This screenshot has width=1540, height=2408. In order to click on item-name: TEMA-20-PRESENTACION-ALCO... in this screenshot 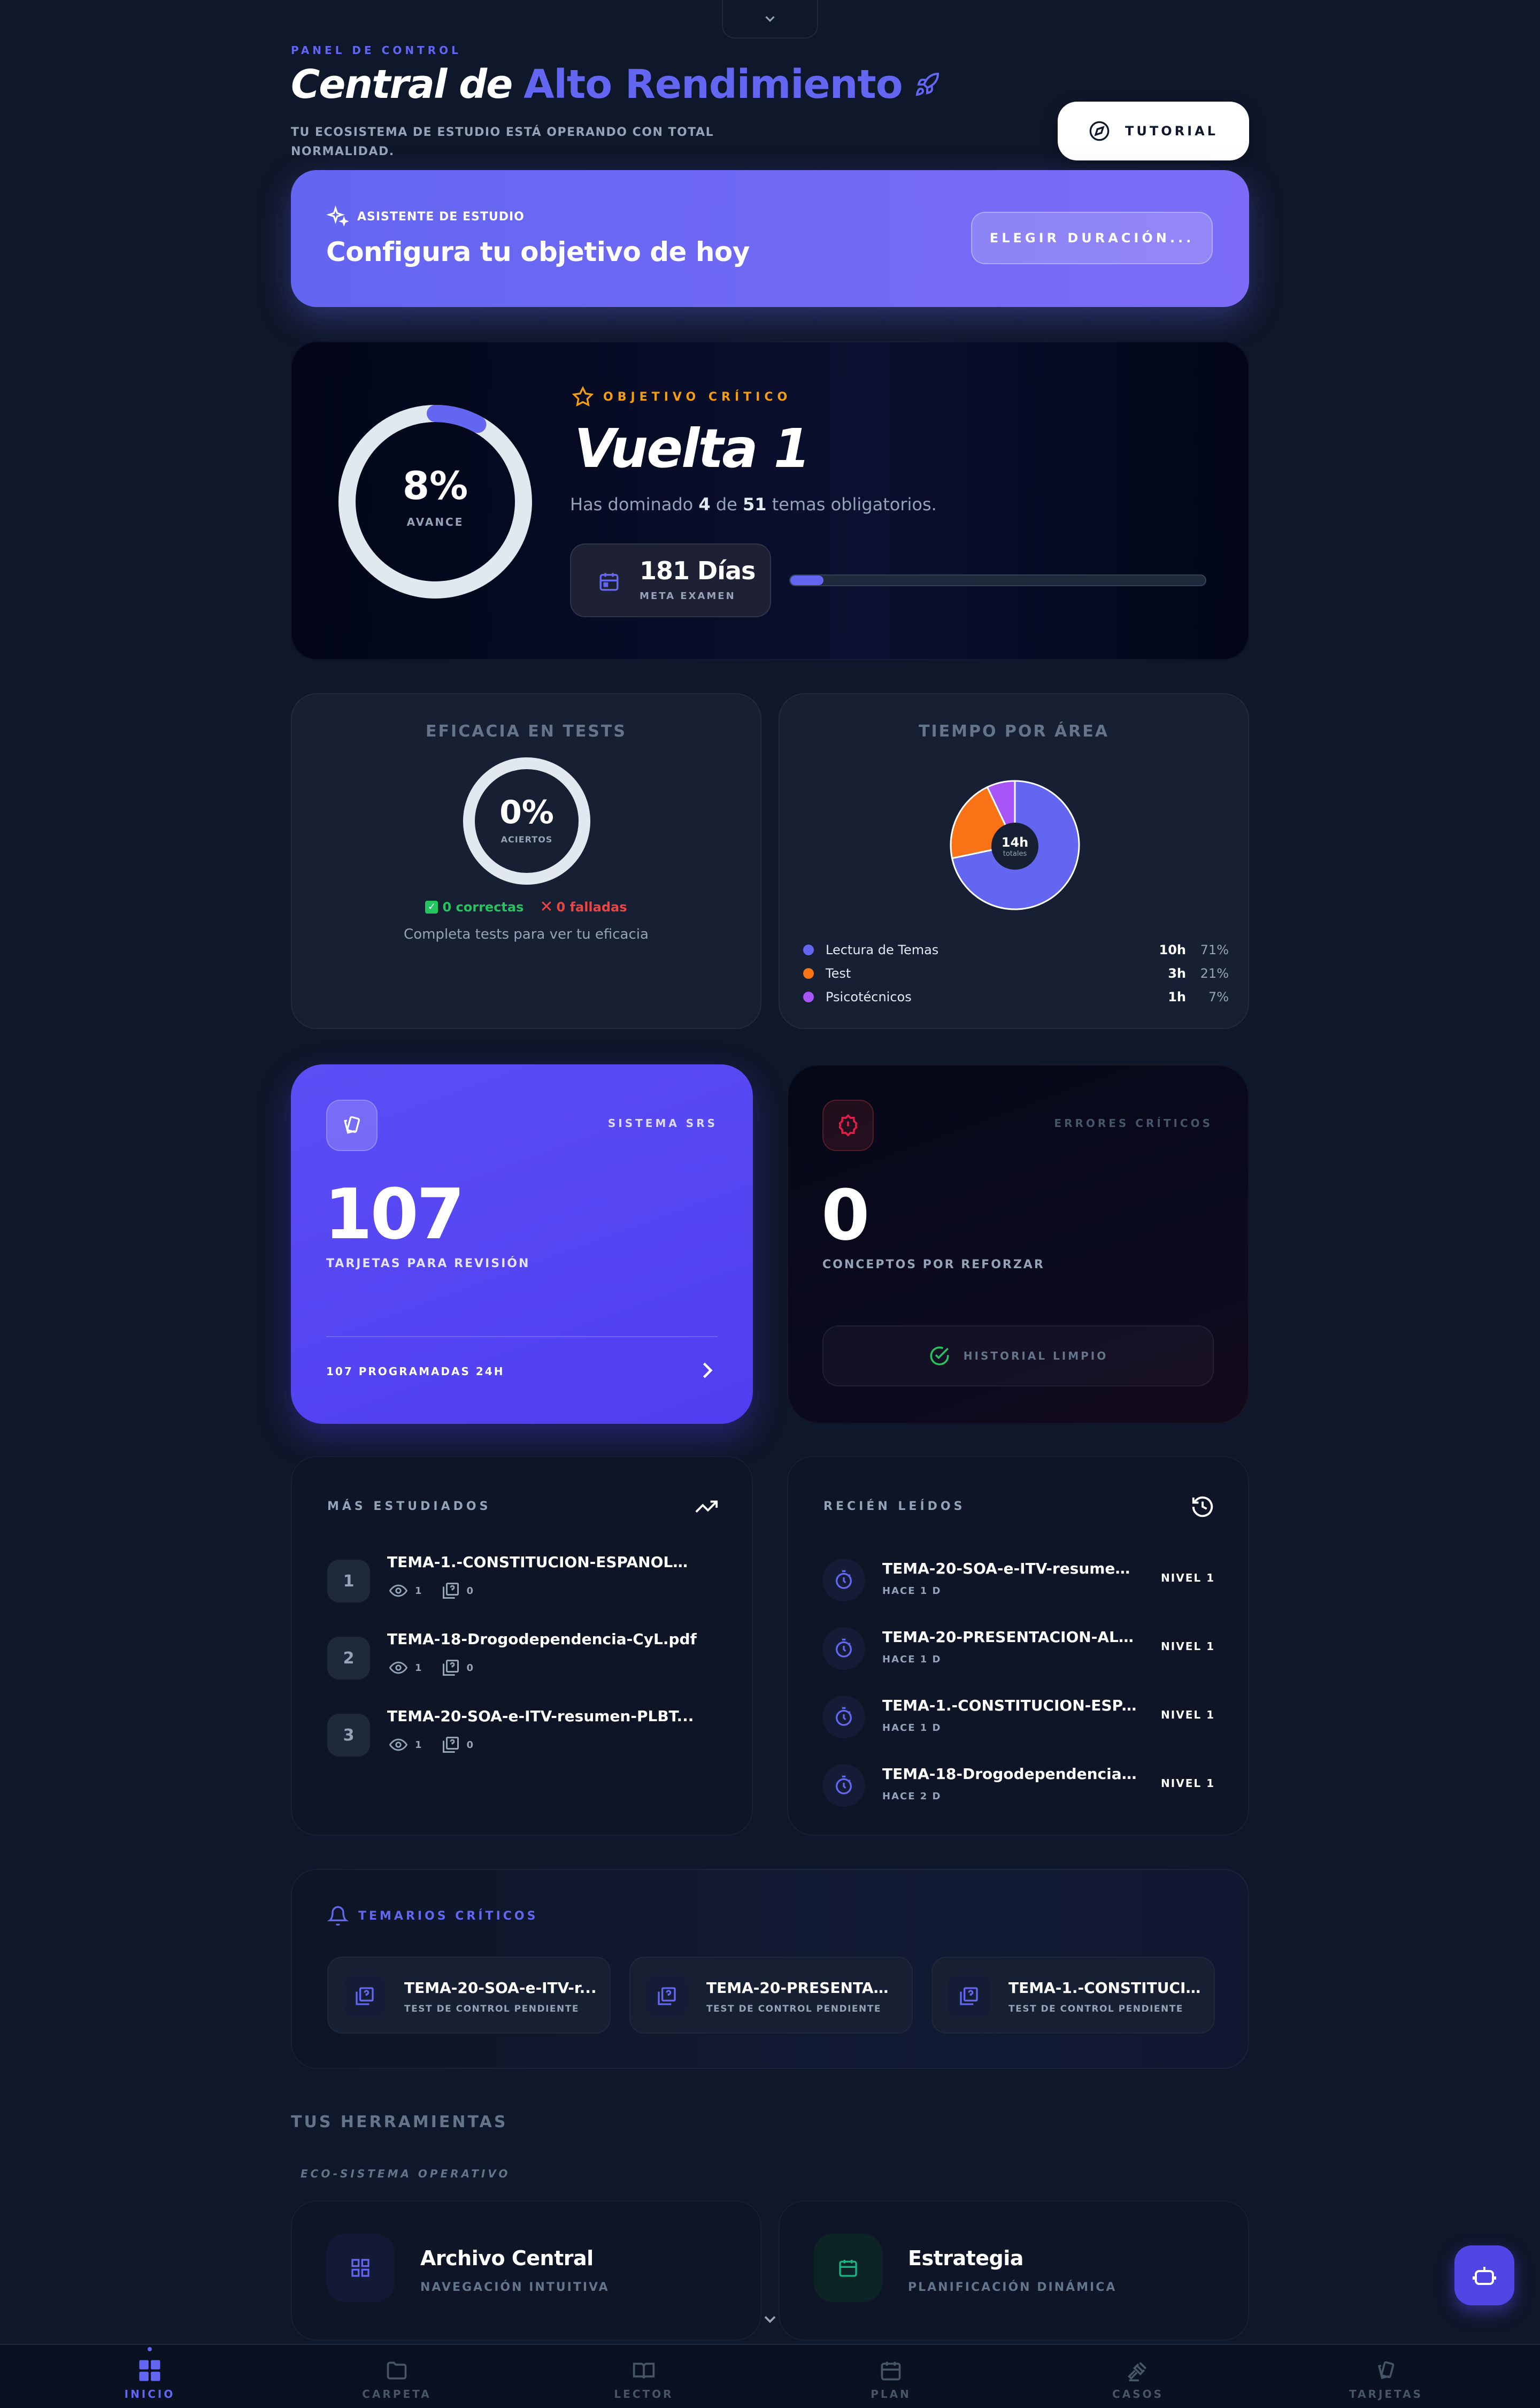, I will do `click(1010, 1637)`.